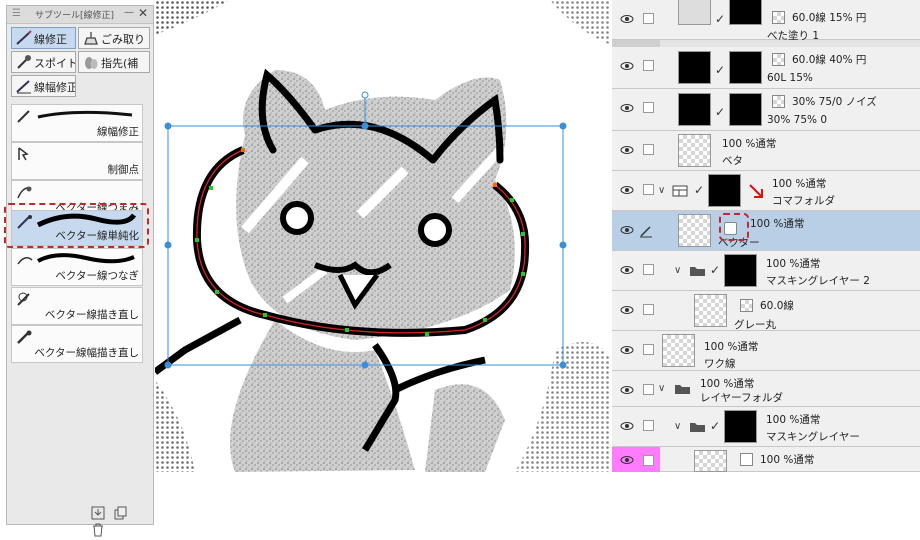 This screenshot has height=540, width=920. What do you see at coordinates (55, 87) in the screenshot?
I see `group-label: 線幅修正` at bounding box center [55, 87].